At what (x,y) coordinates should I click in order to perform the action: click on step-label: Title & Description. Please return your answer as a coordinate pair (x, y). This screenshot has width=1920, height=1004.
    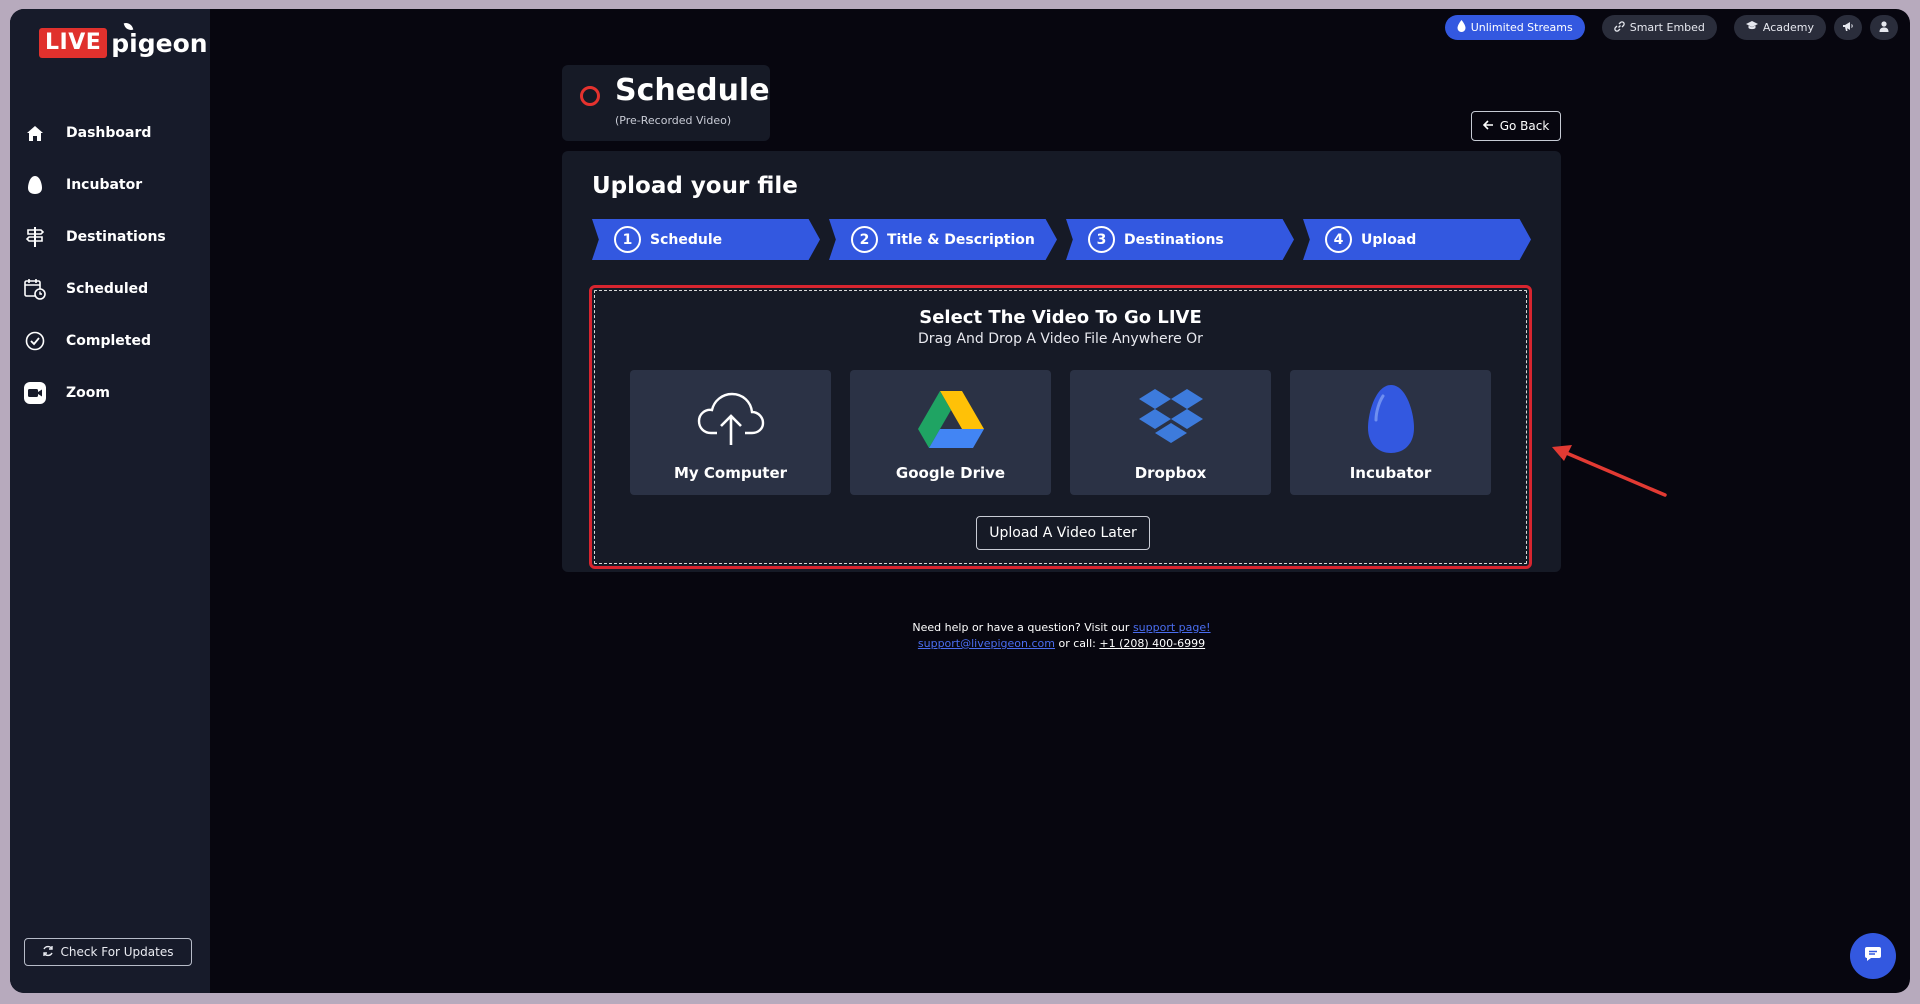
    Looking at the image, I should click on (961, 239).